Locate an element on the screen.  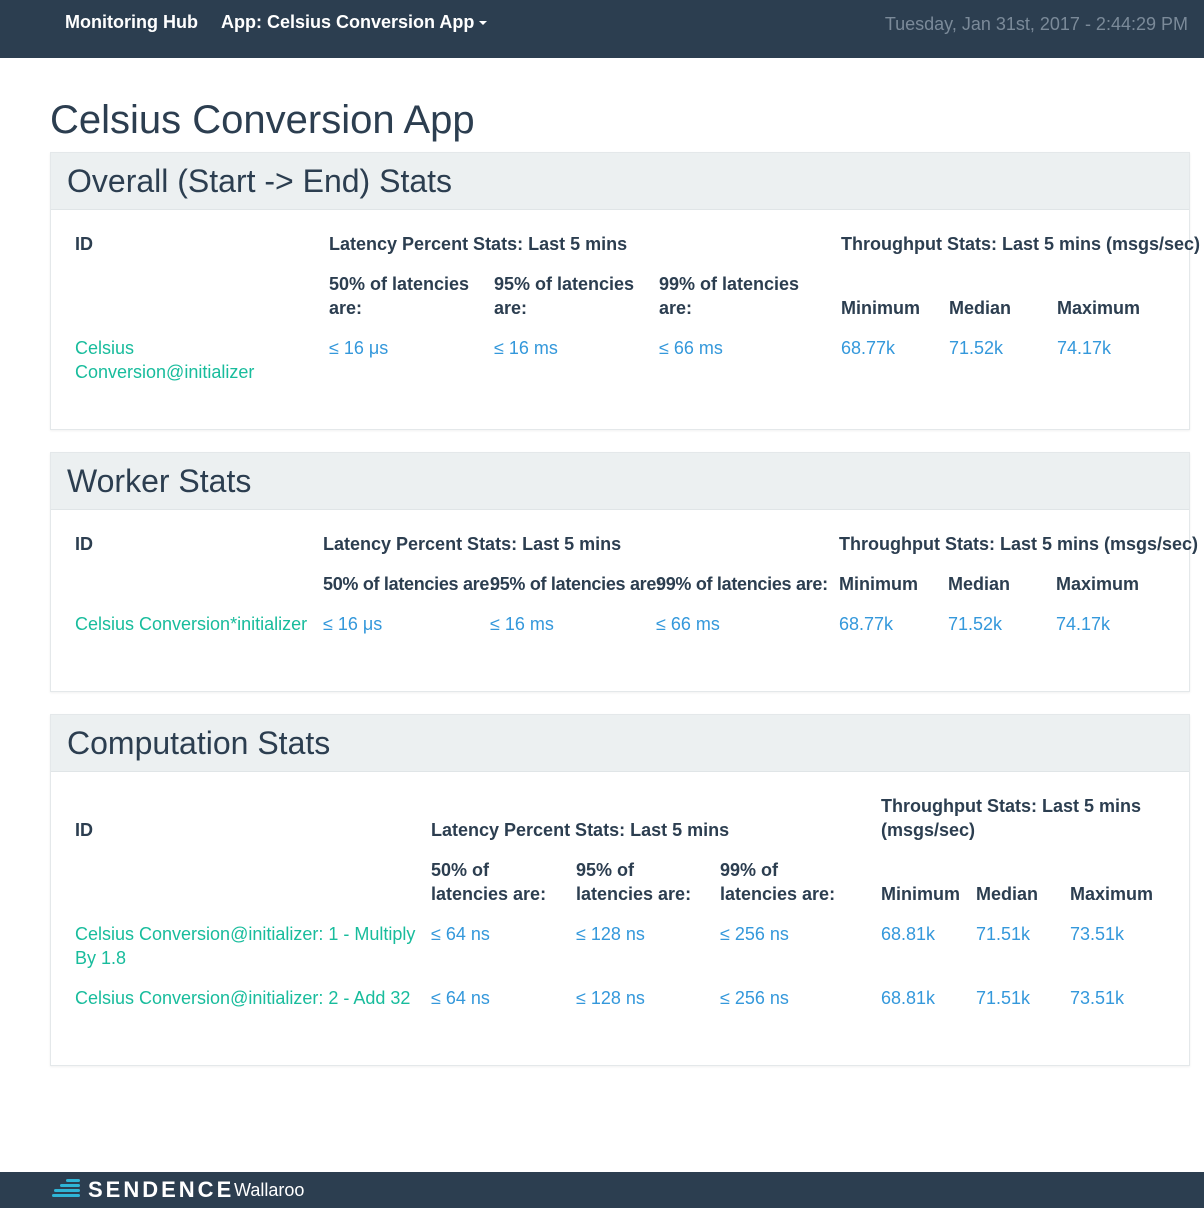
brand-link: Monitoring Hub is located at coordinates (131, 22).